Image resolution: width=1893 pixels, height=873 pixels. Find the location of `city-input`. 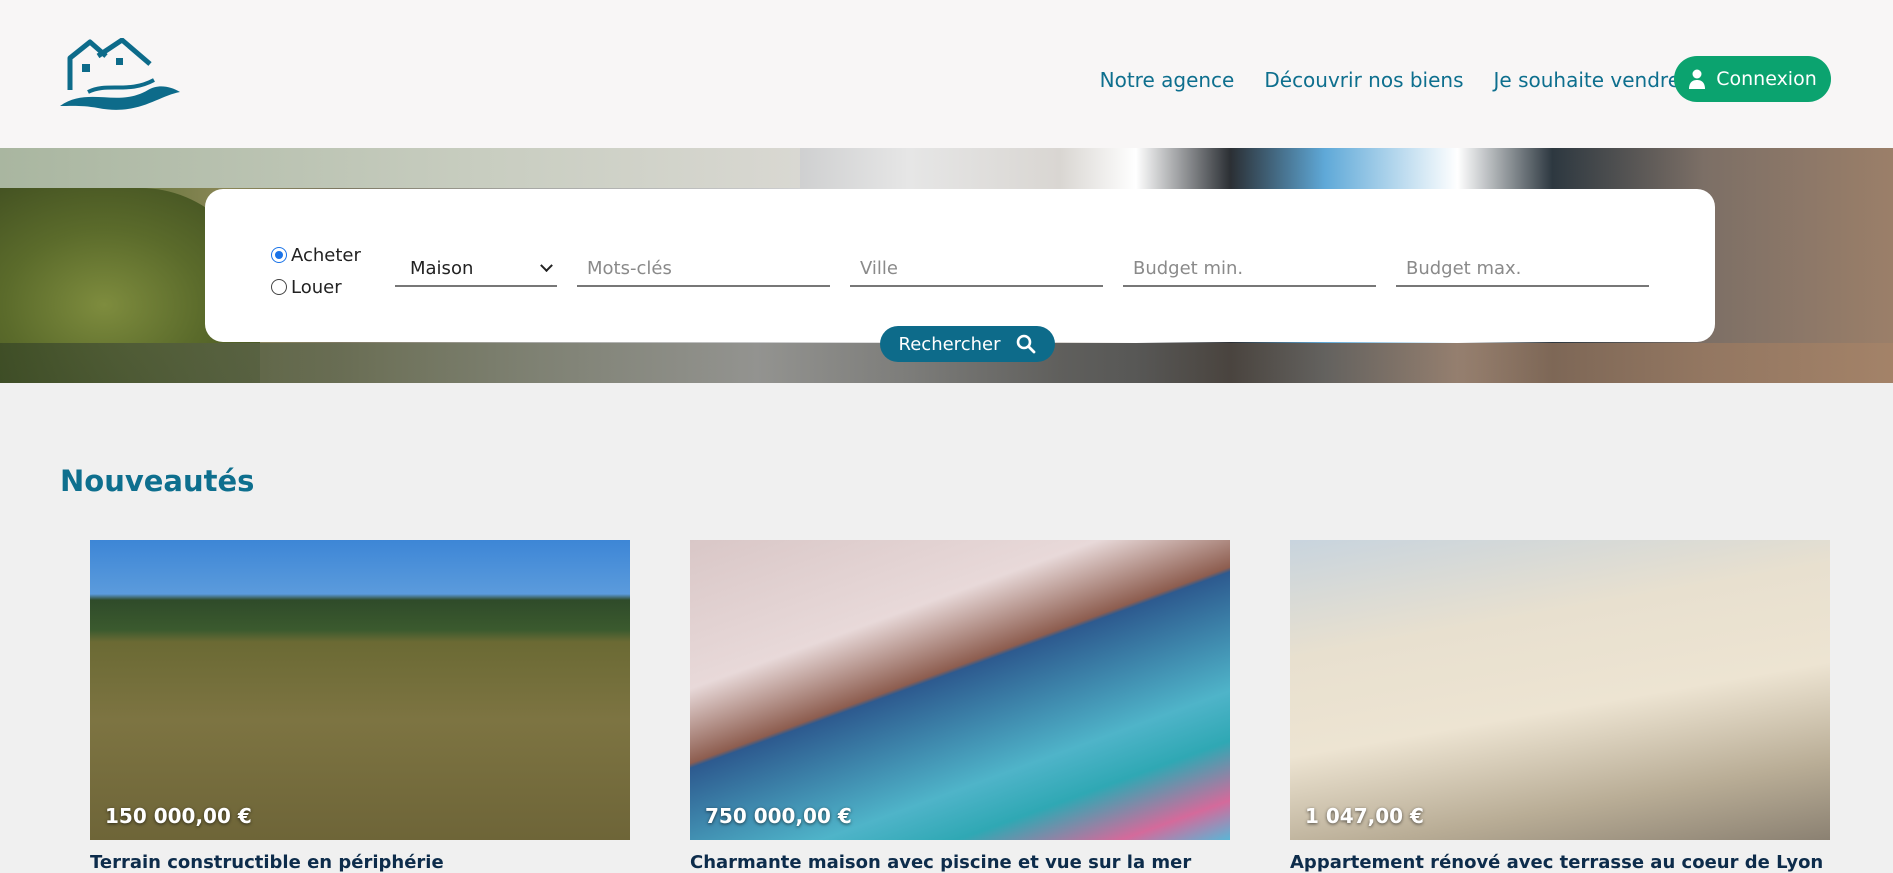

city-input is located at coordinates (976, 268).